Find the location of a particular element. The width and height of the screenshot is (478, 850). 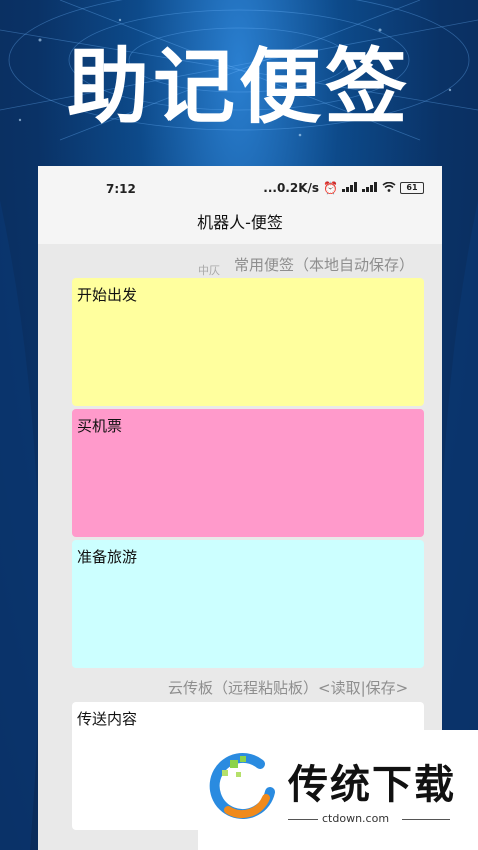

read-link: <读取 is located at coordinates (339, 688).